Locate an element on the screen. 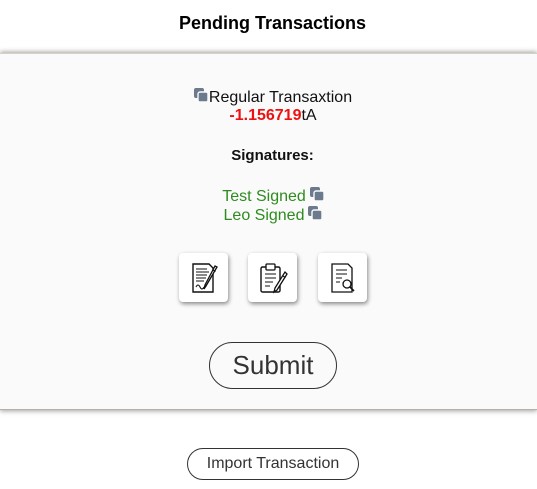 This screenshot has width=537, height=489. review-document-icon is located at coordinates (342, 277).